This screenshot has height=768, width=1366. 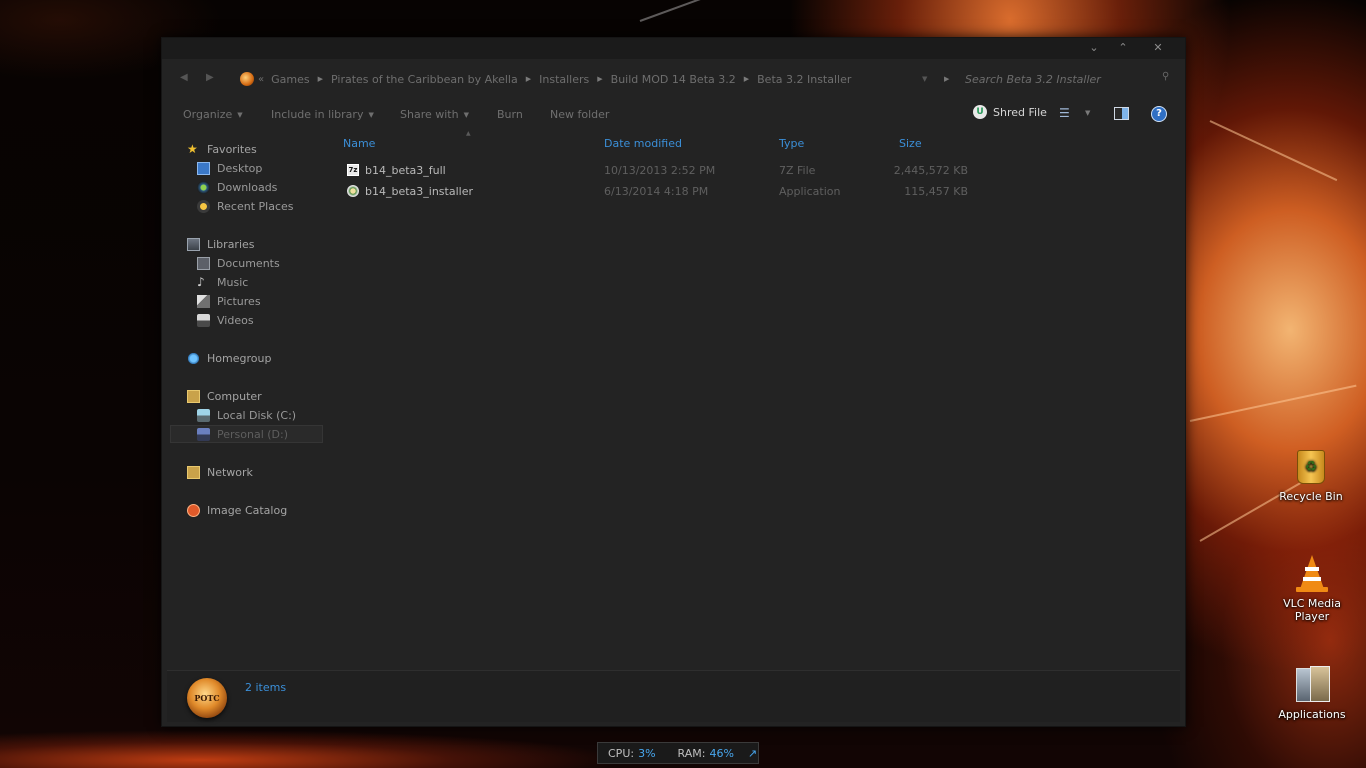 I want to click on nav-label: Recent Places, so click(x=255, y=206).